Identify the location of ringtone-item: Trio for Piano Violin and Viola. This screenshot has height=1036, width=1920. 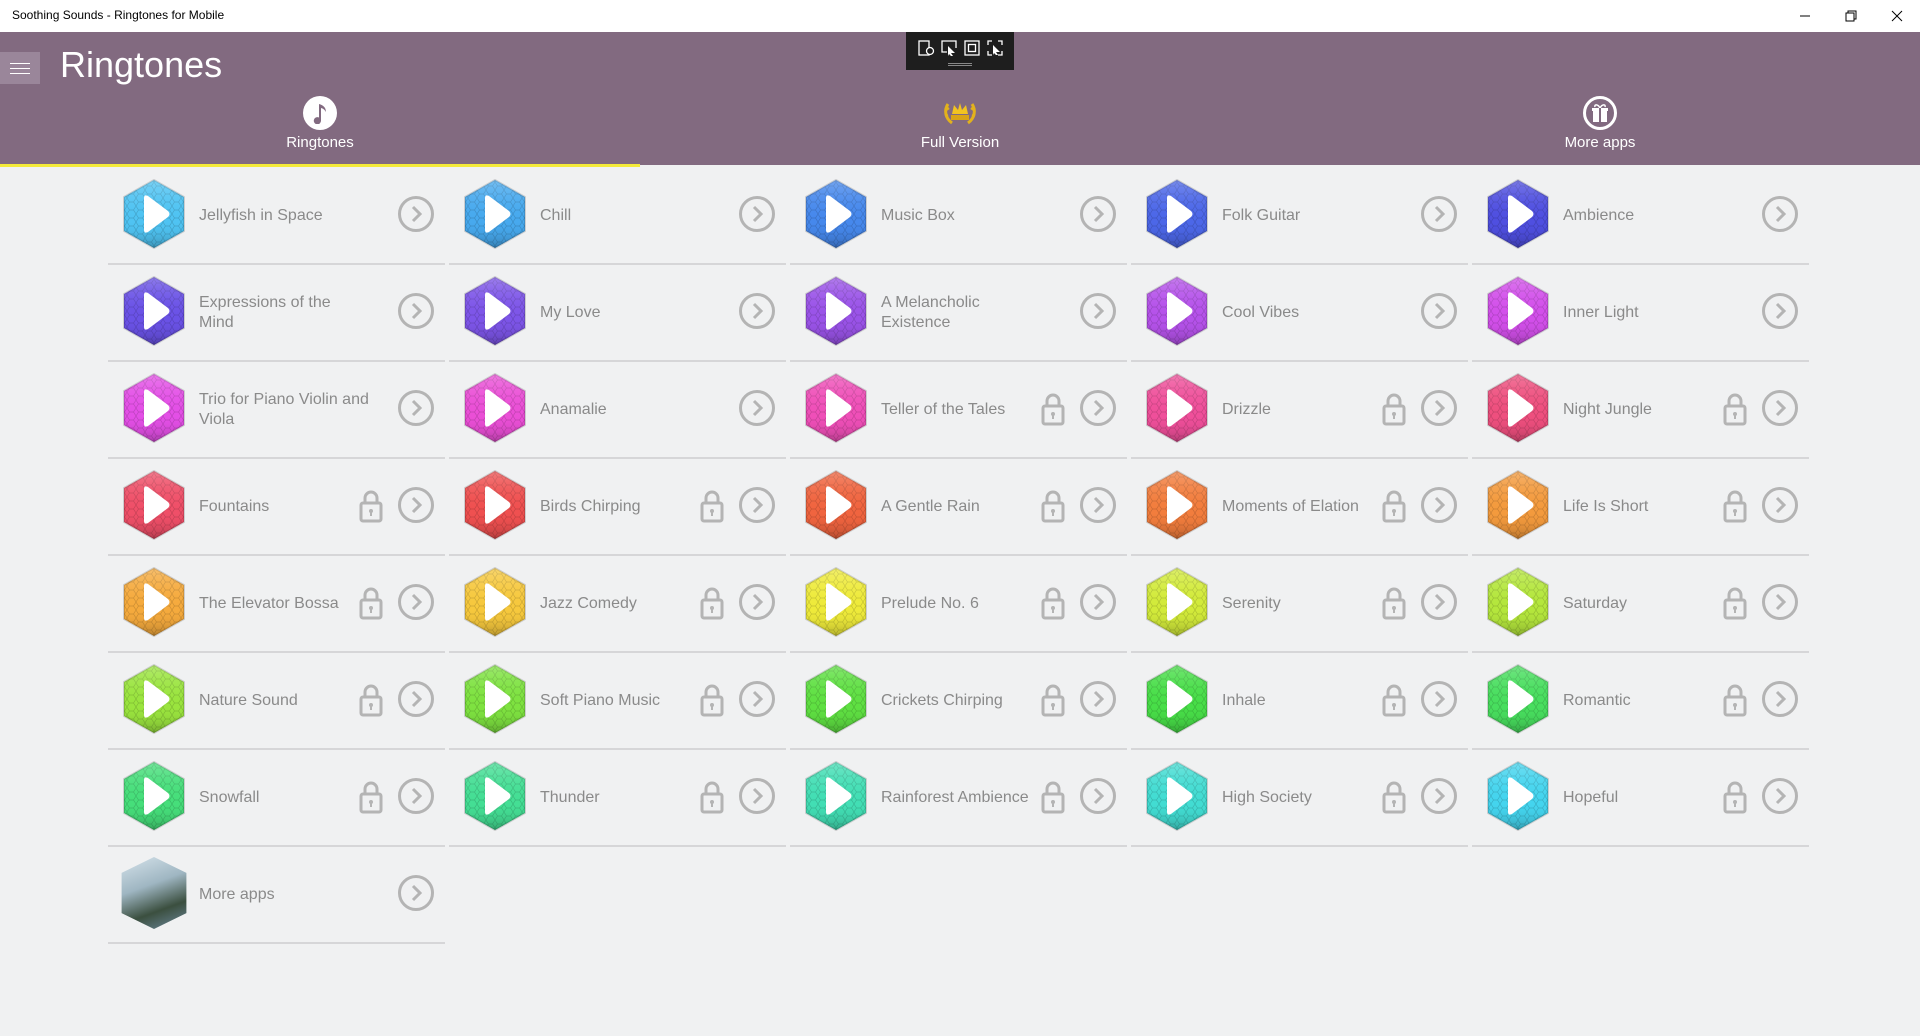
(276, 410).